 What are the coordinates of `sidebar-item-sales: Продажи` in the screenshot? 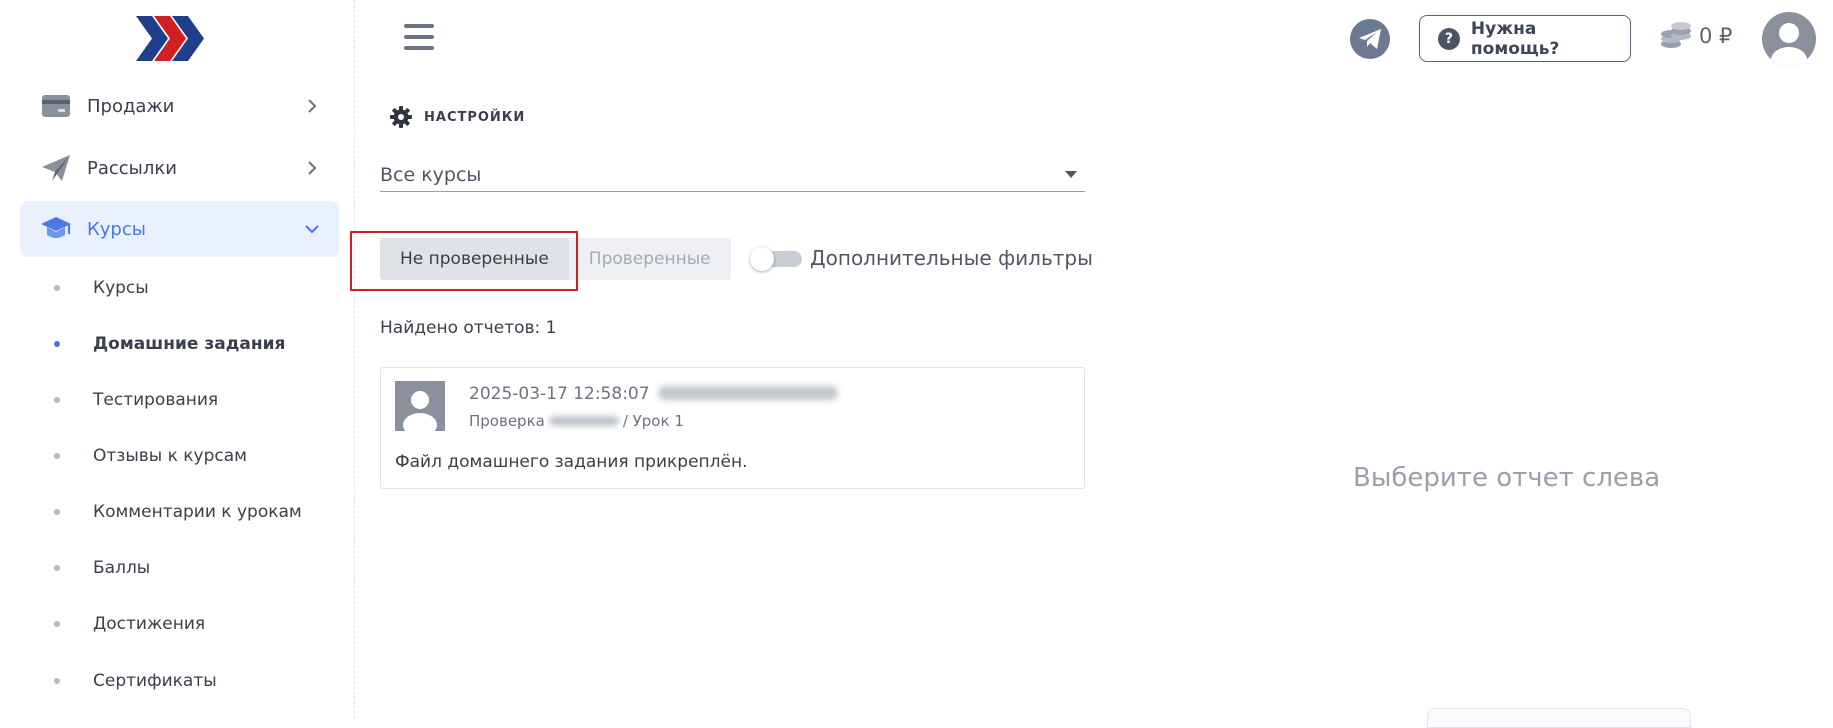 It's located at (179, 106).